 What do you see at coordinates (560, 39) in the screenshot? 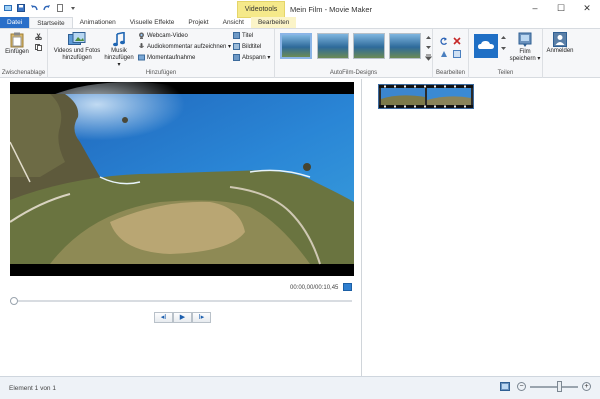
I see `user-icon` at bounding box center [560, 39].